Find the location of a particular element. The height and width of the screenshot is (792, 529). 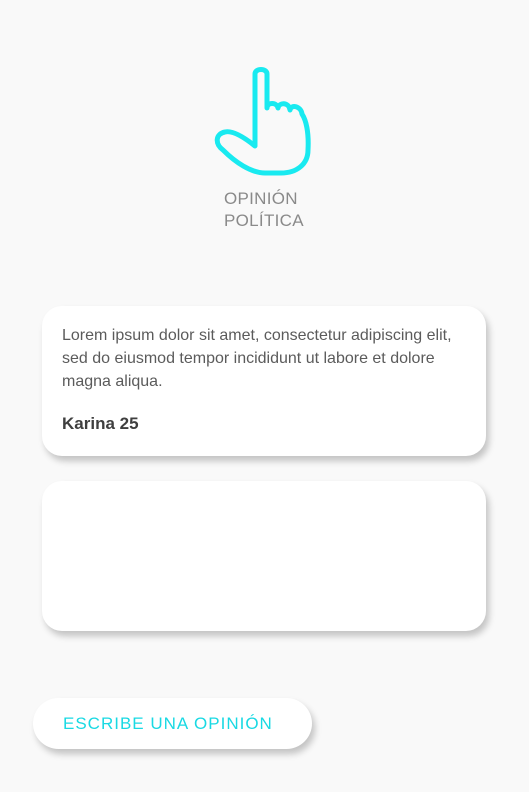

app-title-line-1: OPINIÓN is located at coordinates (261, 198).